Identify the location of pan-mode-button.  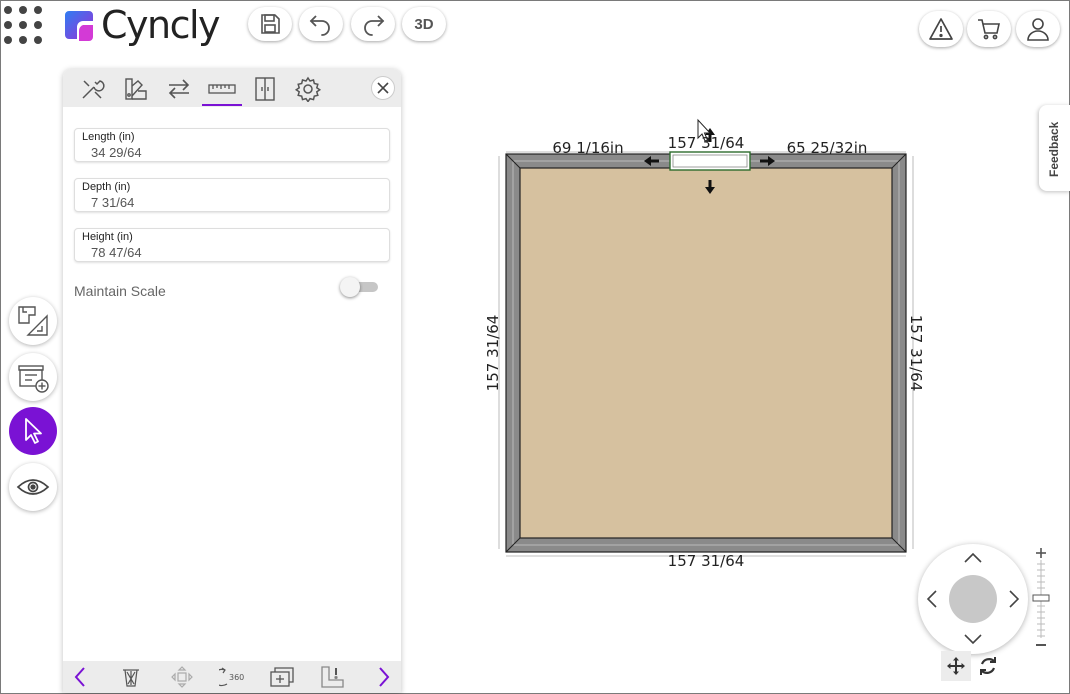
(956, 666).